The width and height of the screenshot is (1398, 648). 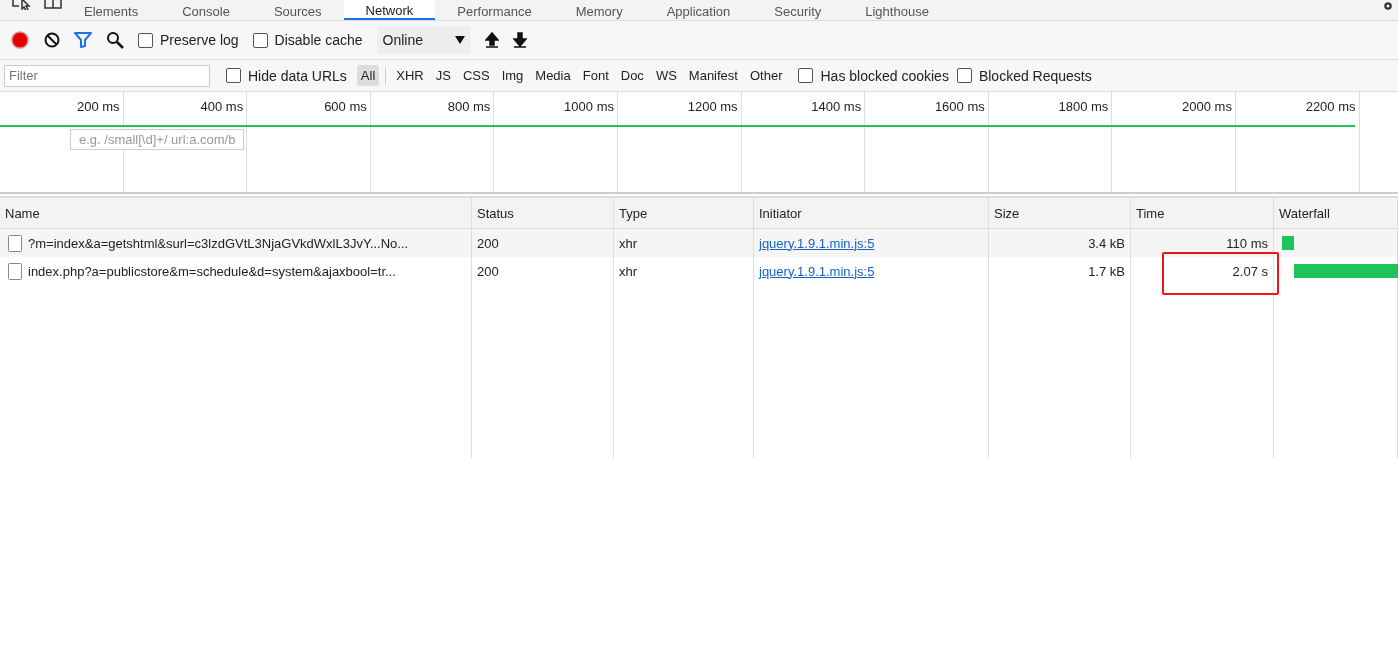 What do you see at coordinates (1060, 243) in the screenshot?
I see `size-cell: 3.4 kB` at bounding box center [1060, 243].